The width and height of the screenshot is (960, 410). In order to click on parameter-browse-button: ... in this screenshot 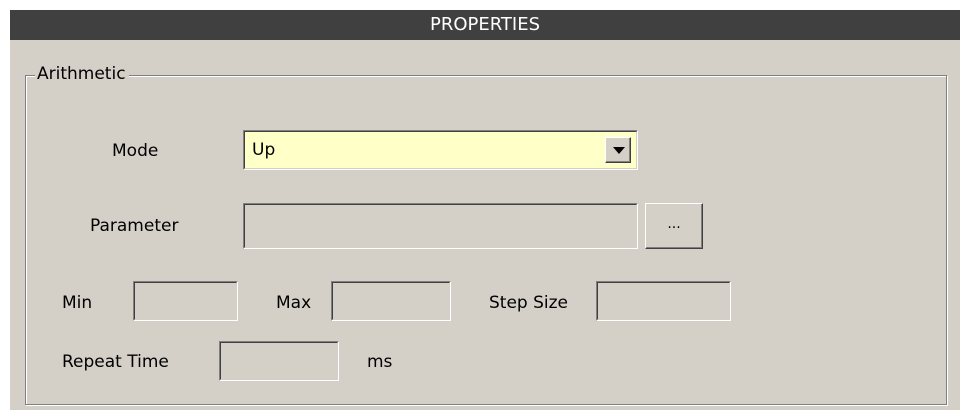, I will do `click(674, 226)`.